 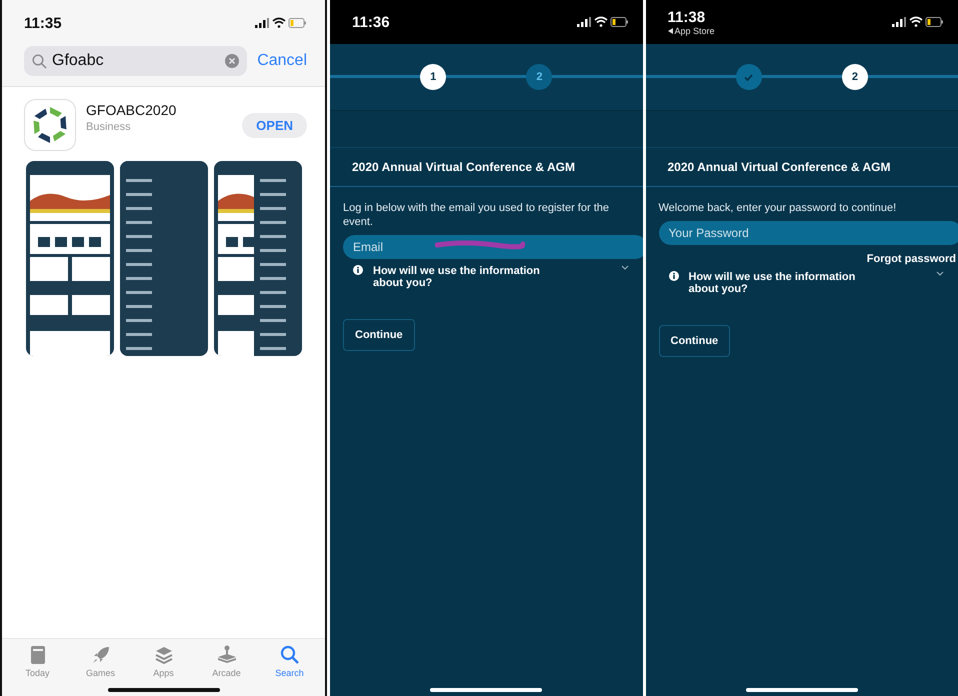 I want to click on app-name: GFOABC2020, so click(x=132, y=110).